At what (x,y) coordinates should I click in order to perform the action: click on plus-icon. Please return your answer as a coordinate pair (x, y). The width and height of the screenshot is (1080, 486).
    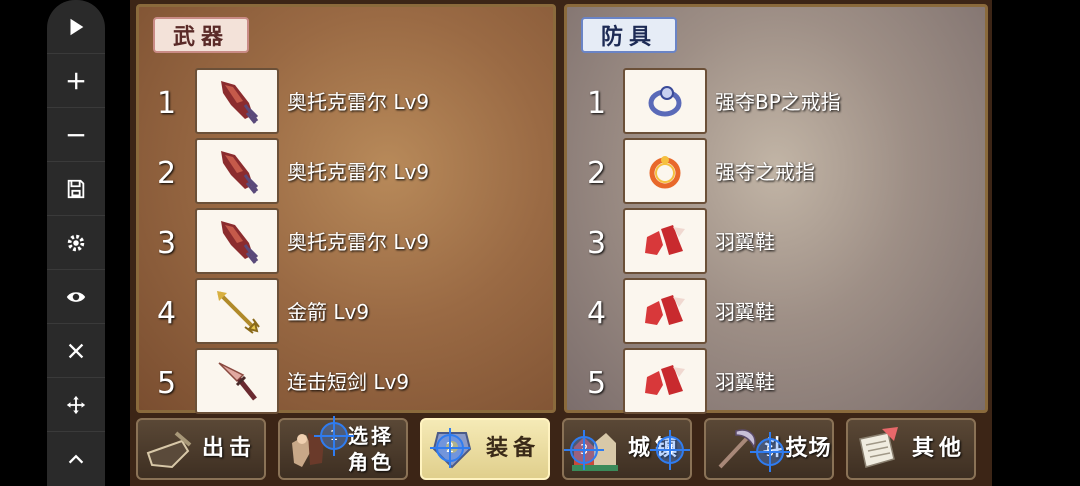
    Looking at the image, I should click on (76, 80).